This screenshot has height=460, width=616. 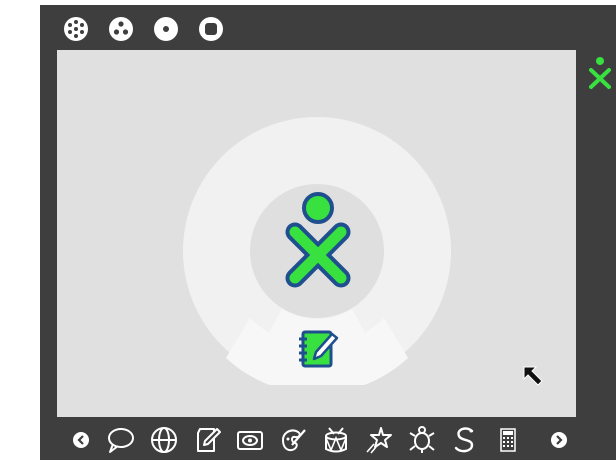 What do you see at coordinates (533, 376) in the screenshot?
I see `mouse-pointer-icon` at bounding box center [533, 376].